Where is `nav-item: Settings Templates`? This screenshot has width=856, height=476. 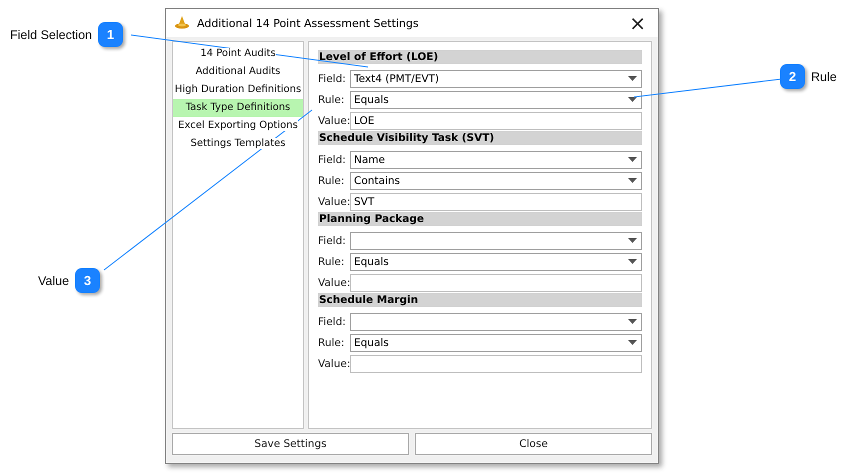 nav-item: Settings Templates is located at coordinates (238, 144).